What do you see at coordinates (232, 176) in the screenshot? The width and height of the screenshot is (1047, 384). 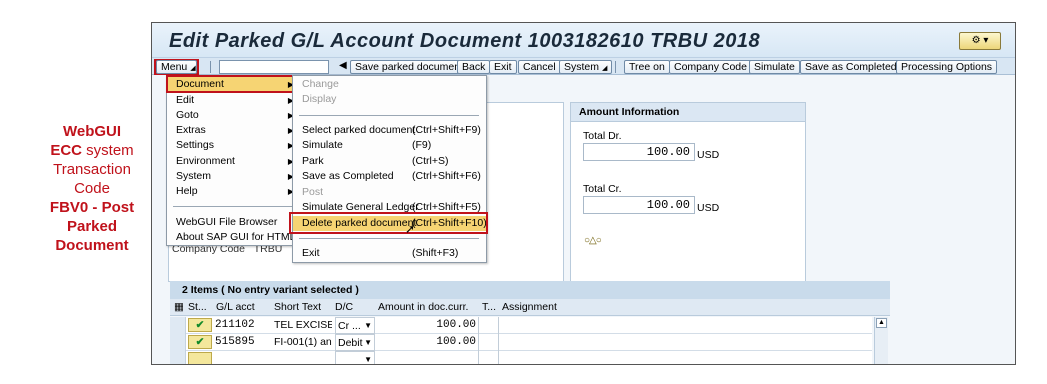 I see `menu-item-system: System ▶` at bounding box center [232, 176].